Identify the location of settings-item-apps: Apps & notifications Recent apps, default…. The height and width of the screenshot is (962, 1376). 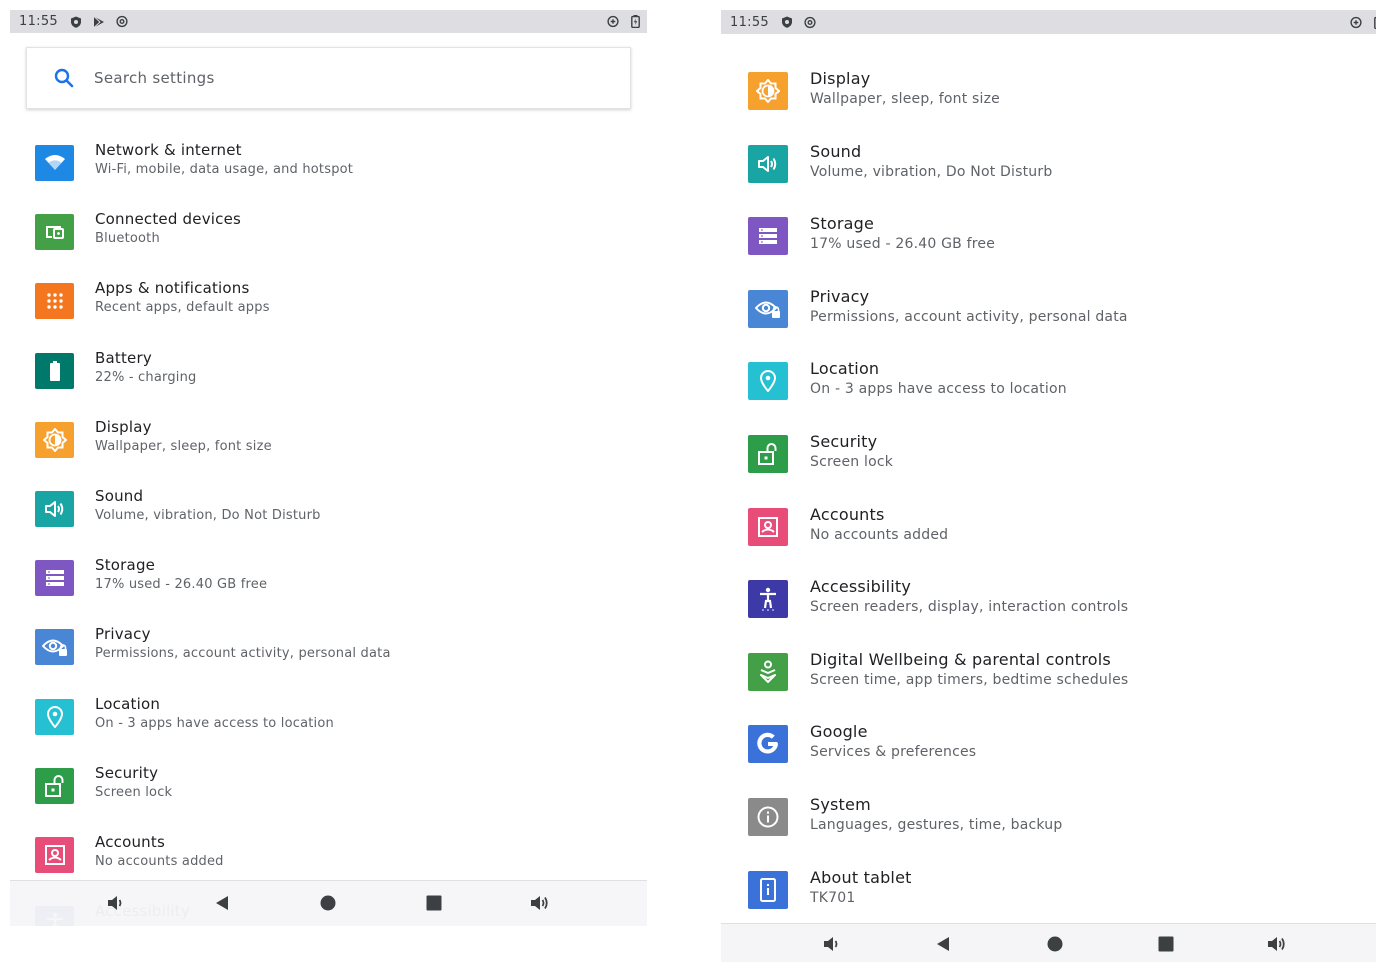
(328, 309).